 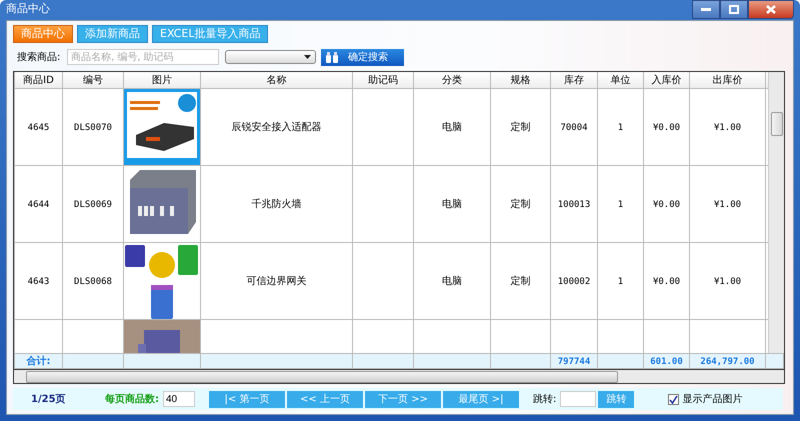 I want to click on minimize-button, so click(x=706, y=9).